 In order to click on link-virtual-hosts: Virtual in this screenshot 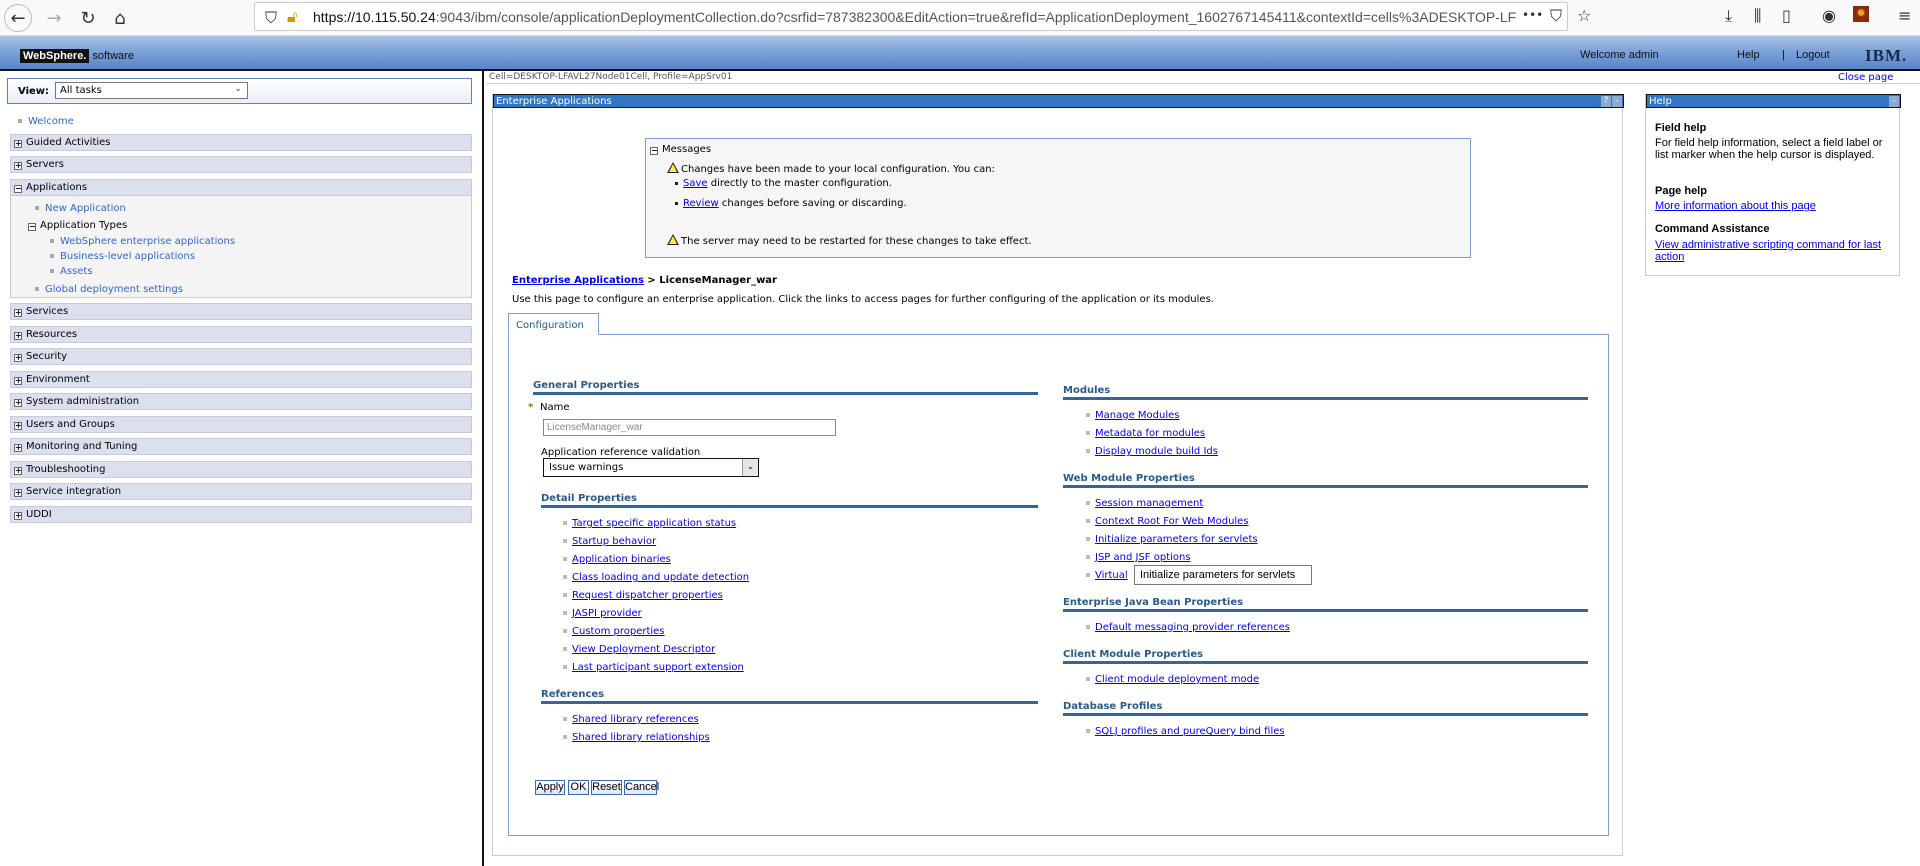, I will do `click(1107, 575)`.